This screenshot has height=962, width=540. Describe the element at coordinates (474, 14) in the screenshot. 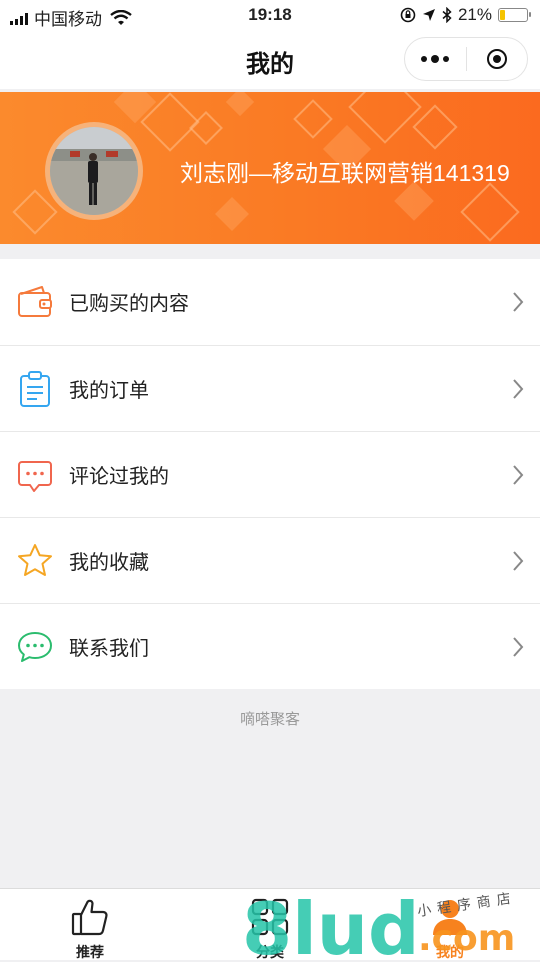

I see `battery-percent: 21%` at that location.